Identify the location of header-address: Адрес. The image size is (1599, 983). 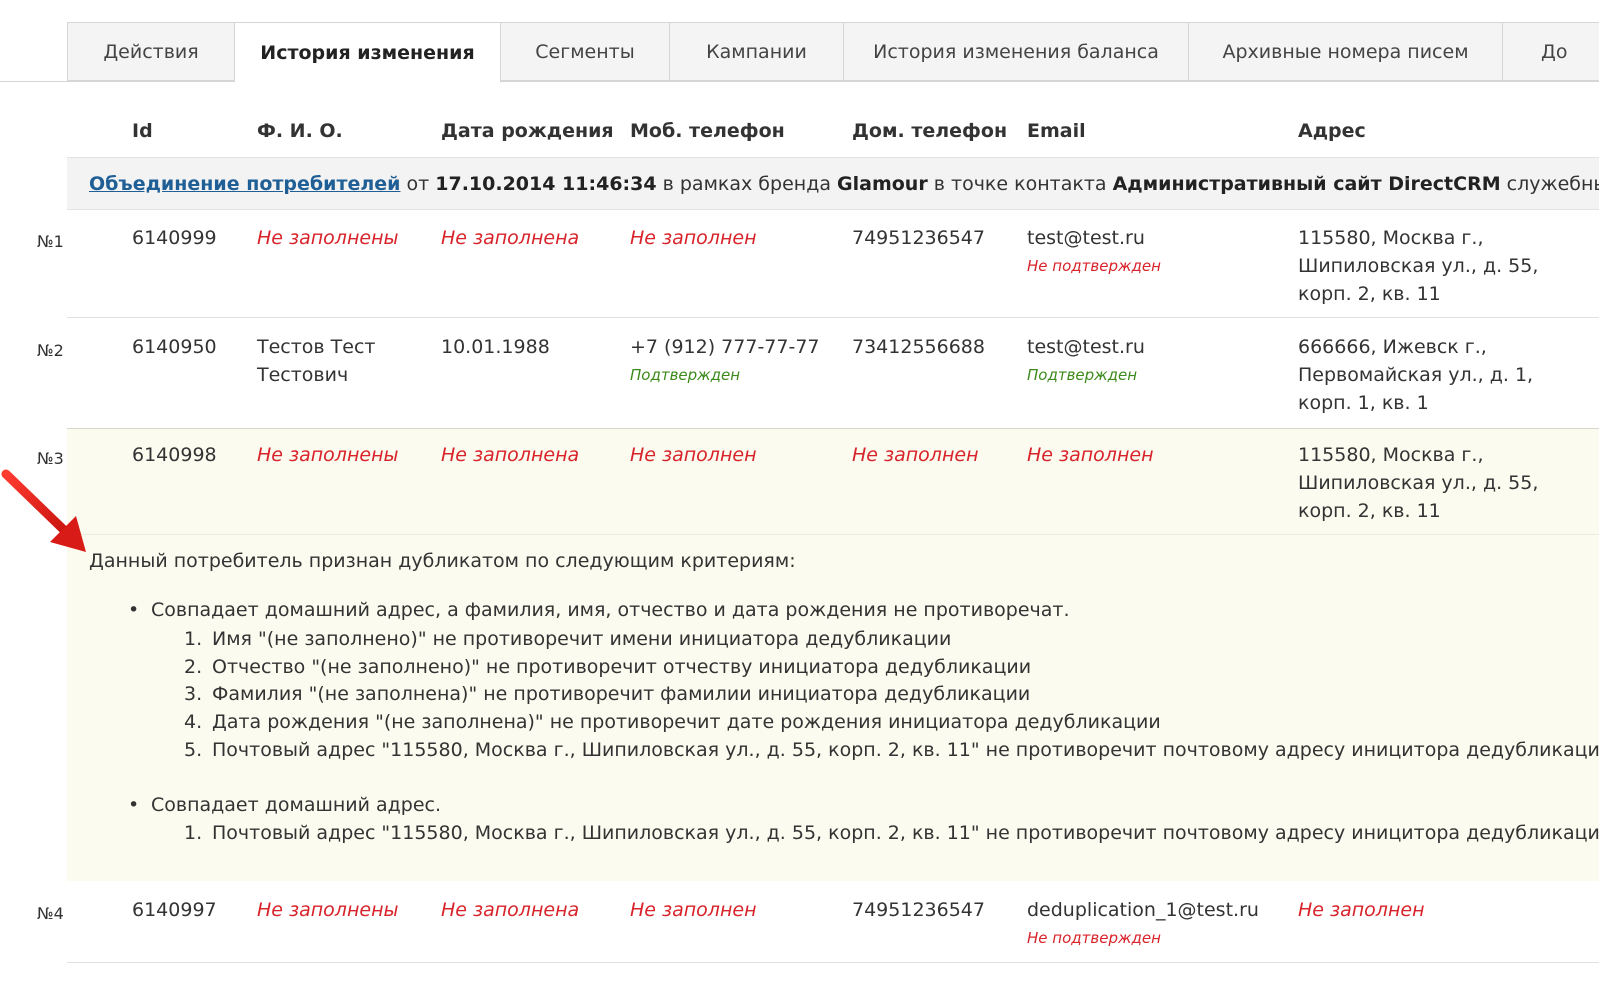
(1332, 135).